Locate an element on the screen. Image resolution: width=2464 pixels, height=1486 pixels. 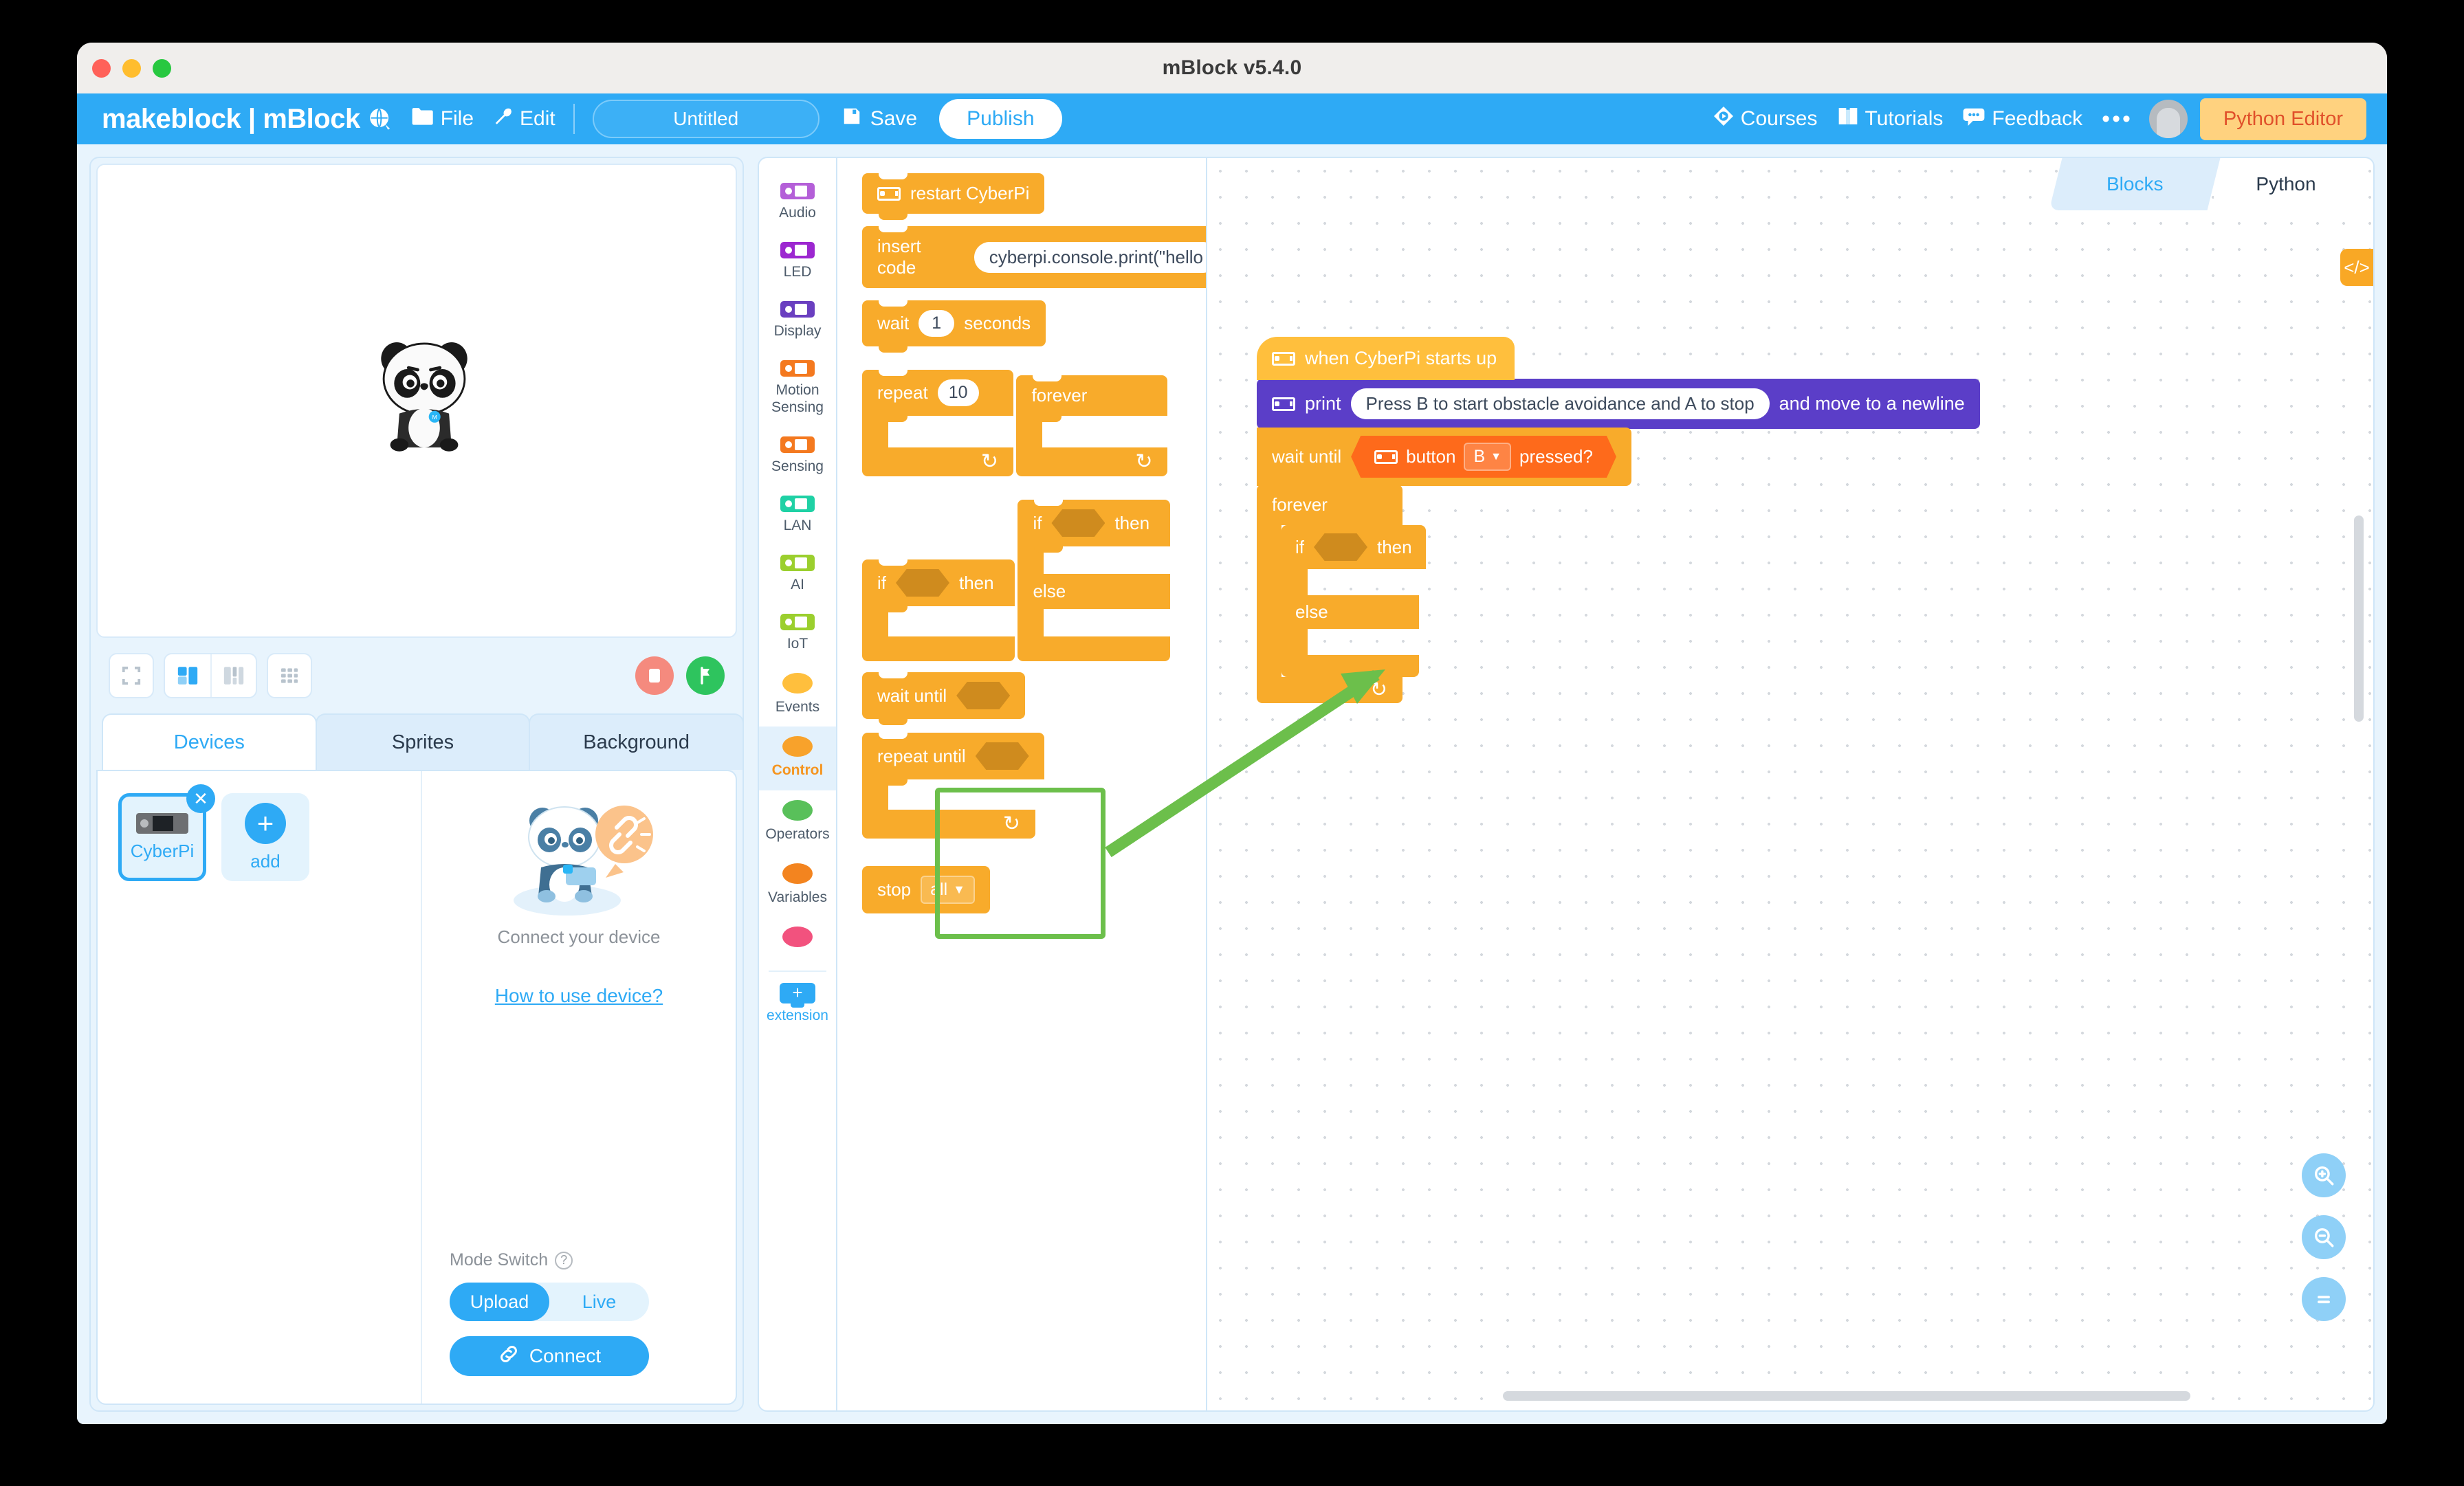
palette-block-insert-code: insert code cyberpi.console.print("hello is located at coordinates (1034, 257).